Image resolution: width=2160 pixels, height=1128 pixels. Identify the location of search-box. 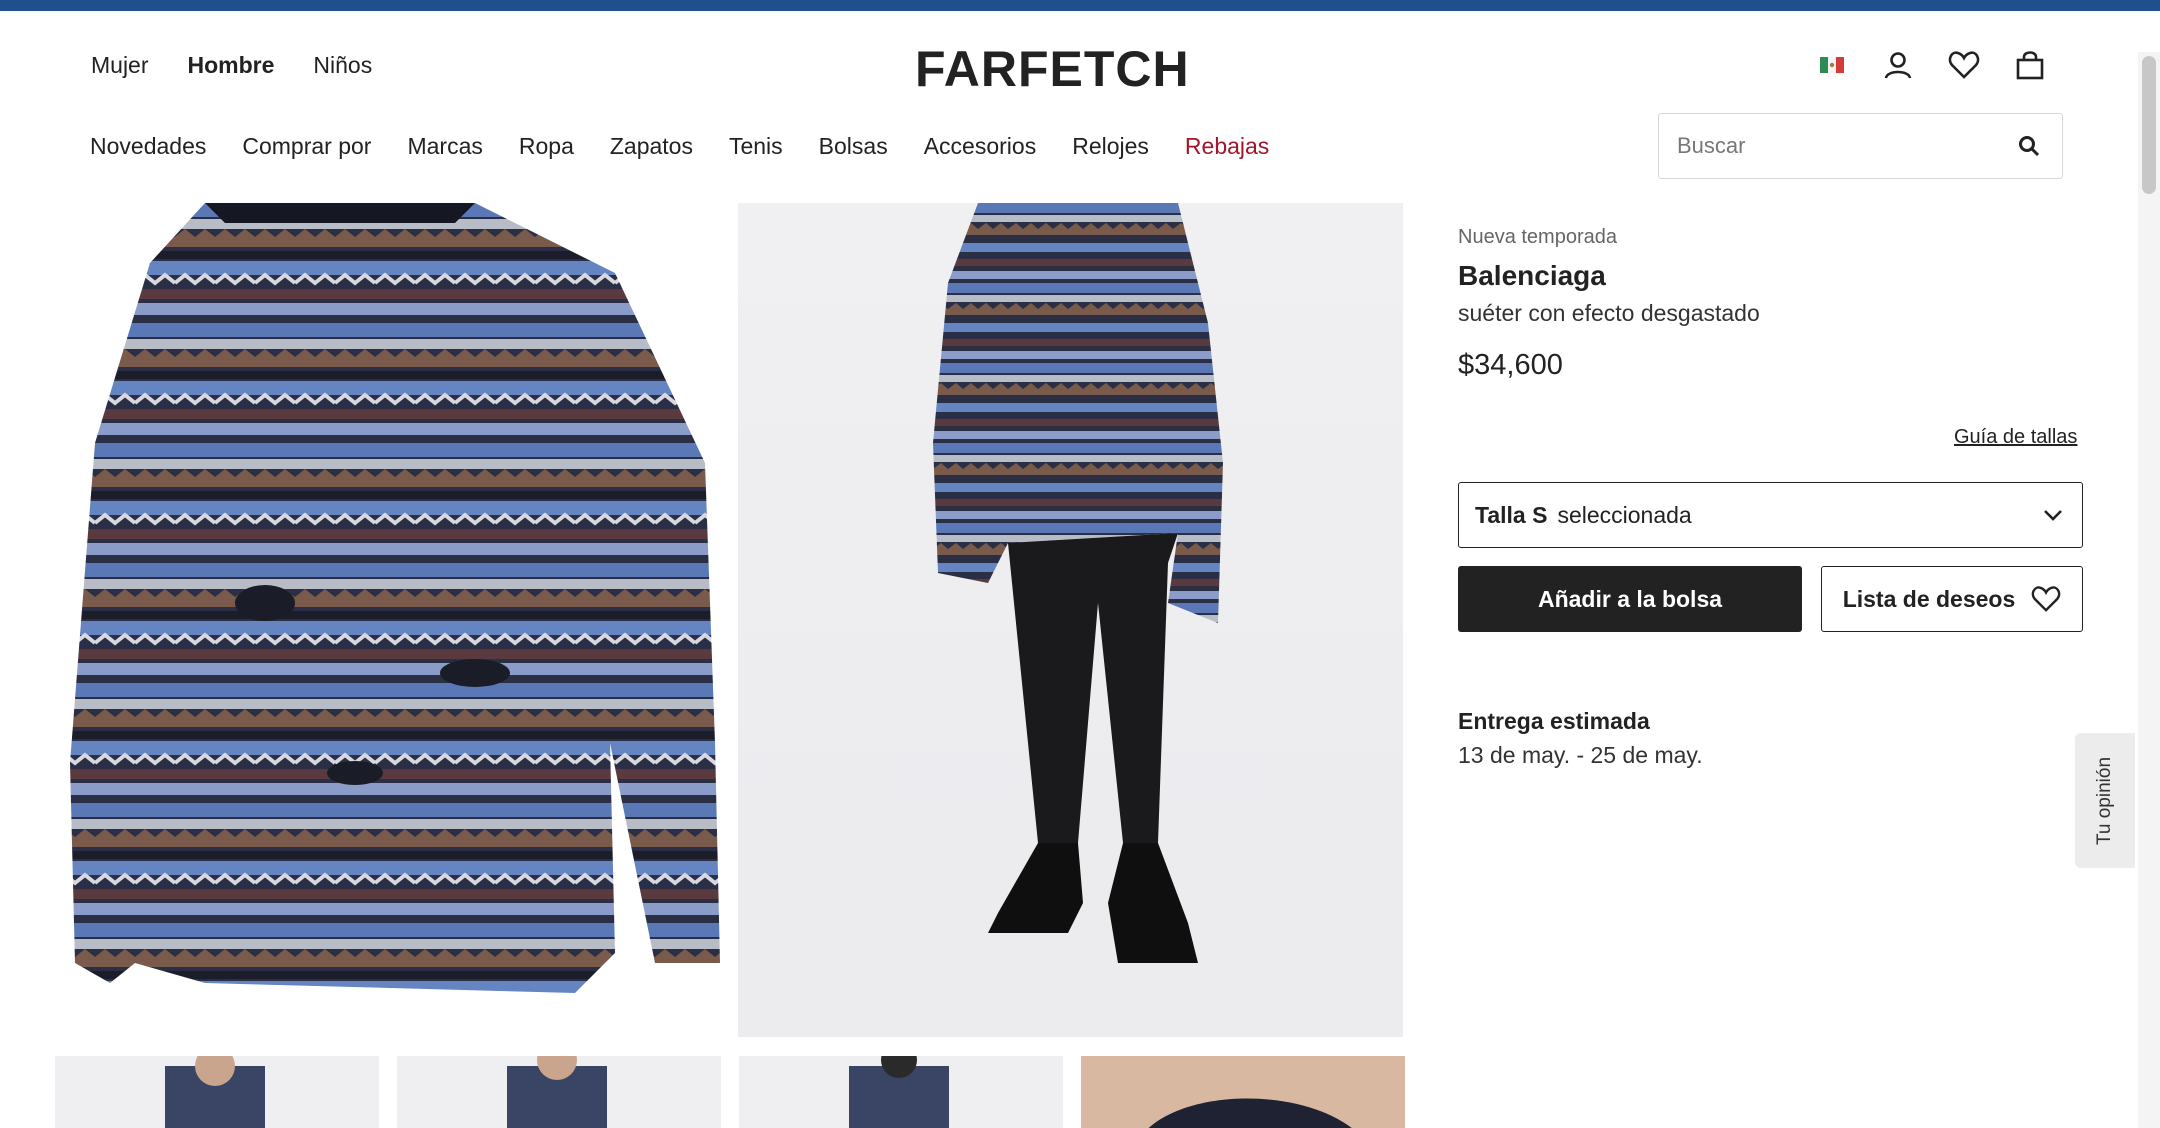
(1860, 146).